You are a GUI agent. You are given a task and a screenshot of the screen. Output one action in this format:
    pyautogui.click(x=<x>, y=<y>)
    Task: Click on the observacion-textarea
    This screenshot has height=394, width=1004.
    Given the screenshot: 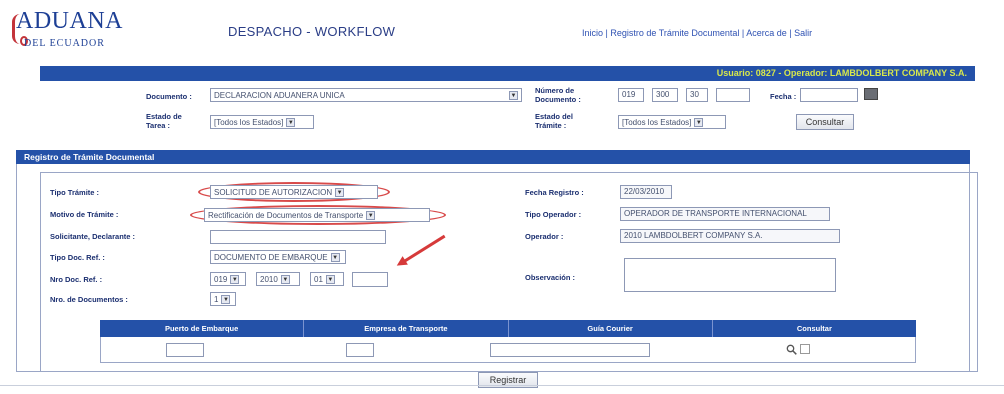 What is the action you would take?
    pyautogui.click(x=730, y=275)
    